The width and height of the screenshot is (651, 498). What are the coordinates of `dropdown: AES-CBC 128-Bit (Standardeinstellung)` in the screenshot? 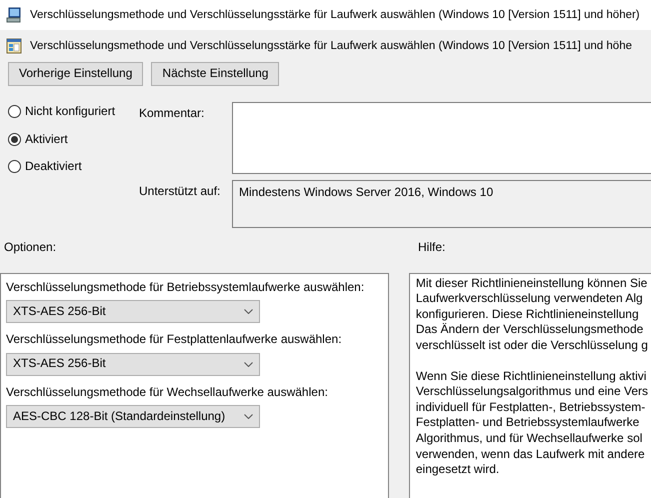 It's located at (133, 416).